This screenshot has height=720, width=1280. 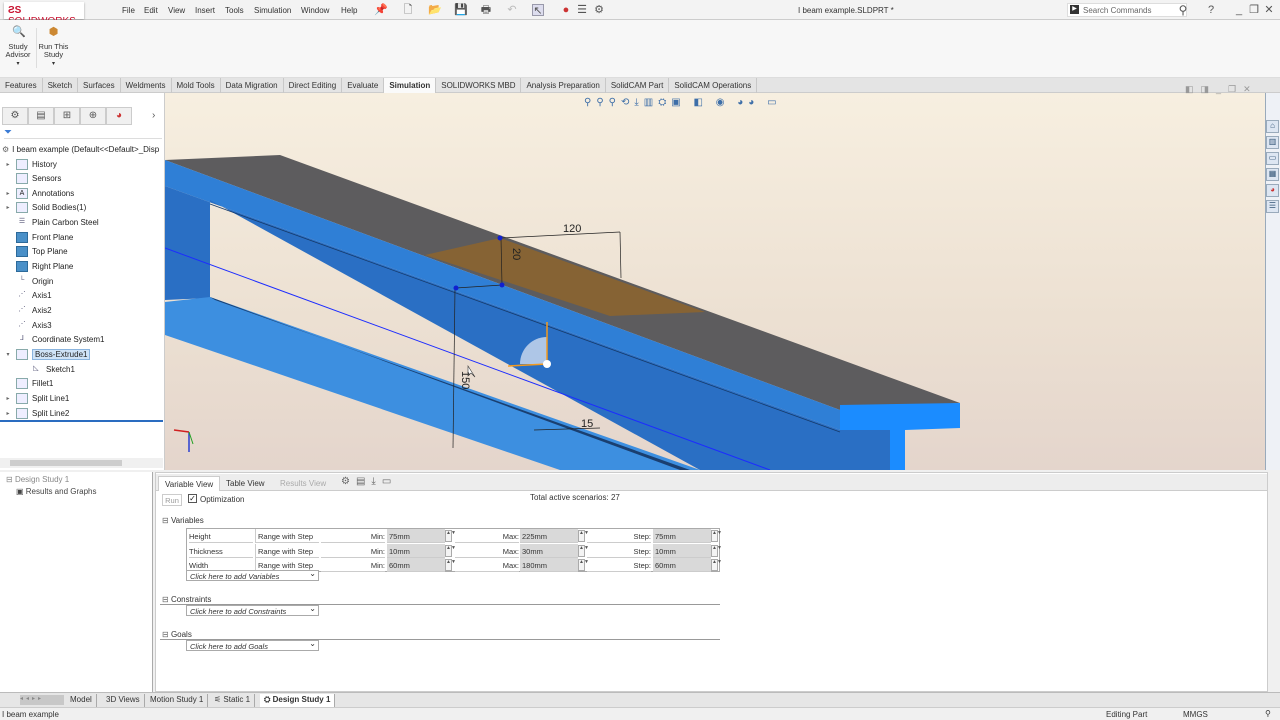 I want to click on tree-item: ◺ Sketch1, so click(x=44, y=369).